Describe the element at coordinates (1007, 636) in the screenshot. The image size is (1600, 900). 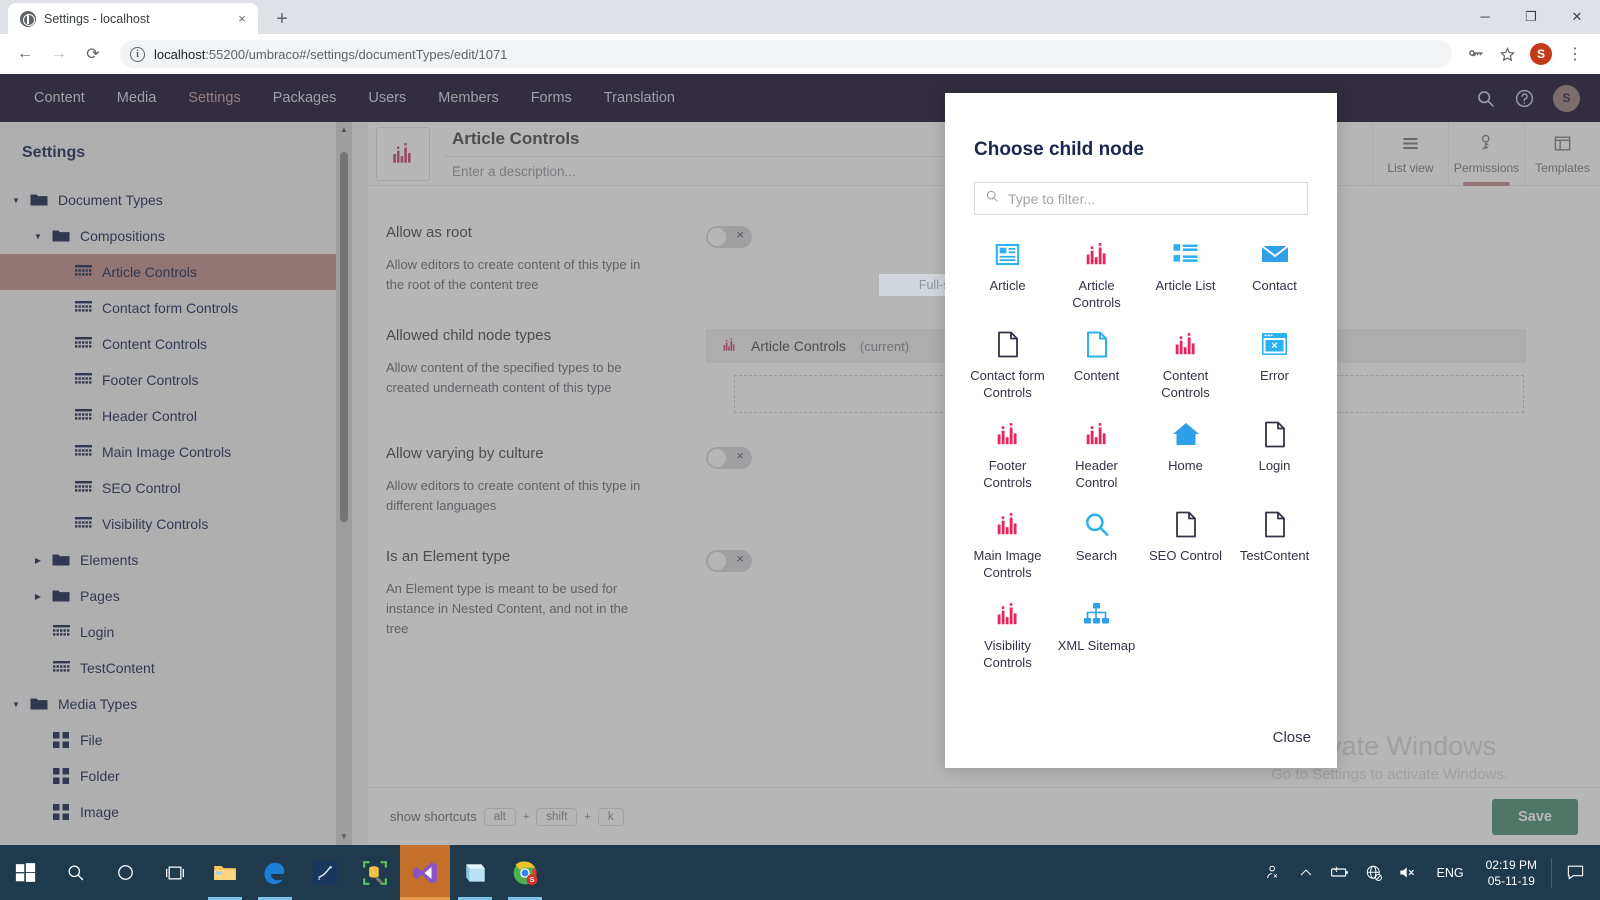
I see `child-node-option-visibility-controls: Visibility Controls` at that location.